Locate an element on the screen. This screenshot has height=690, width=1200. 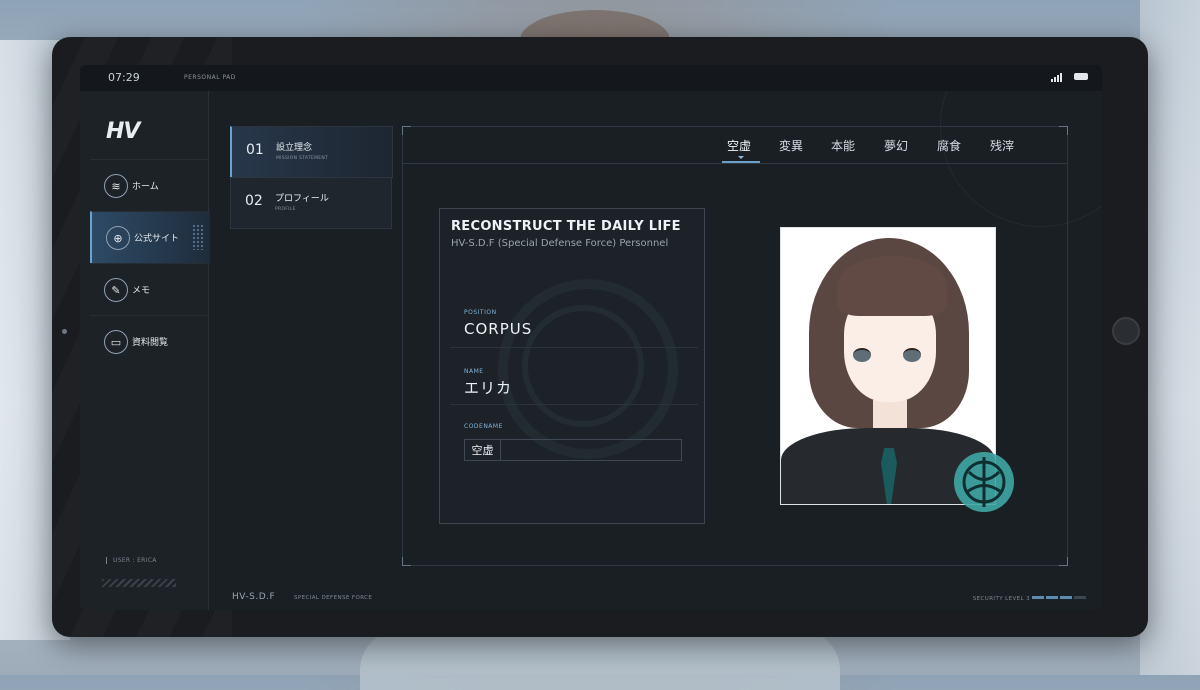
signal-icon is located at coordinates (1056, 77).